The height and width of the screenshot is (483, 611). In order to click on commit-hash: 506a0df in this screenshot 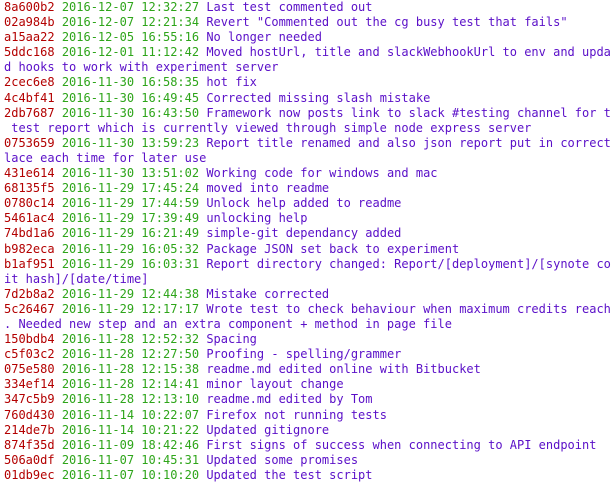, I will do `click(29, 459)`.